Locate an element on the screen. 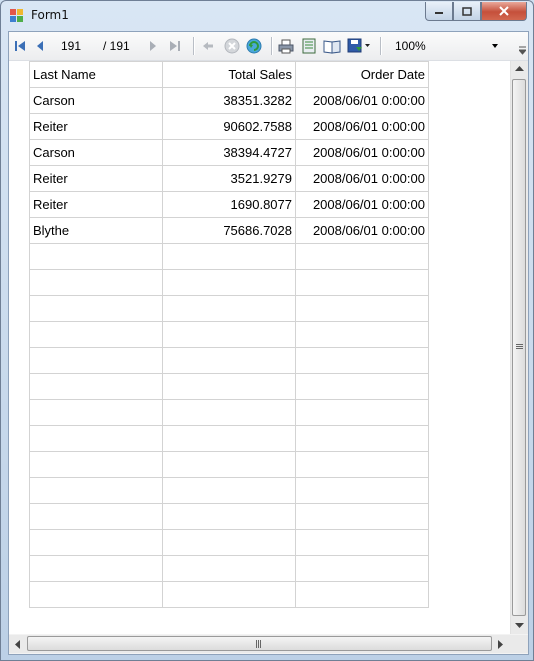  scroll-up-icon is located at coordinates (519, 68).